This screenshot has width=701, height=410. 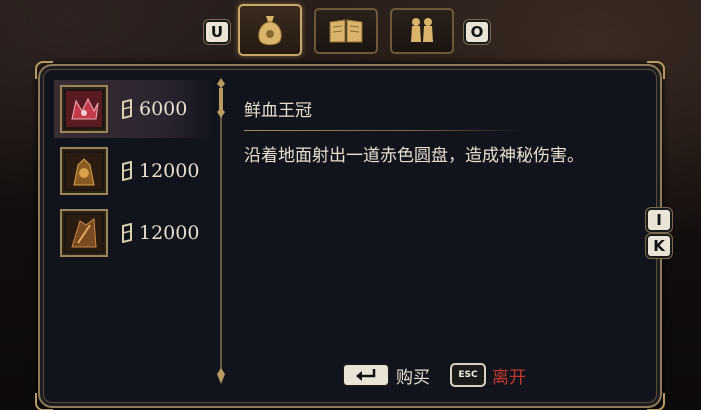 What do you see at coordinates (84, 233) in the screenshot?
I see `bronze-relic-icon` at bounding box center [84, 233].